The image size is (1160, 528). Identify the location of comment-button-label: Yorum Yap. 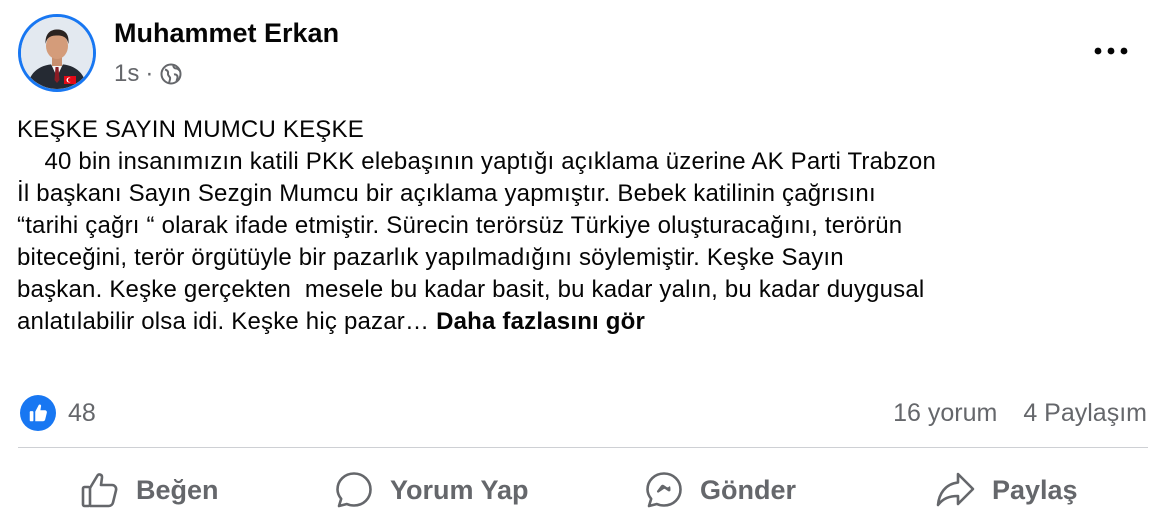
(459, 489).